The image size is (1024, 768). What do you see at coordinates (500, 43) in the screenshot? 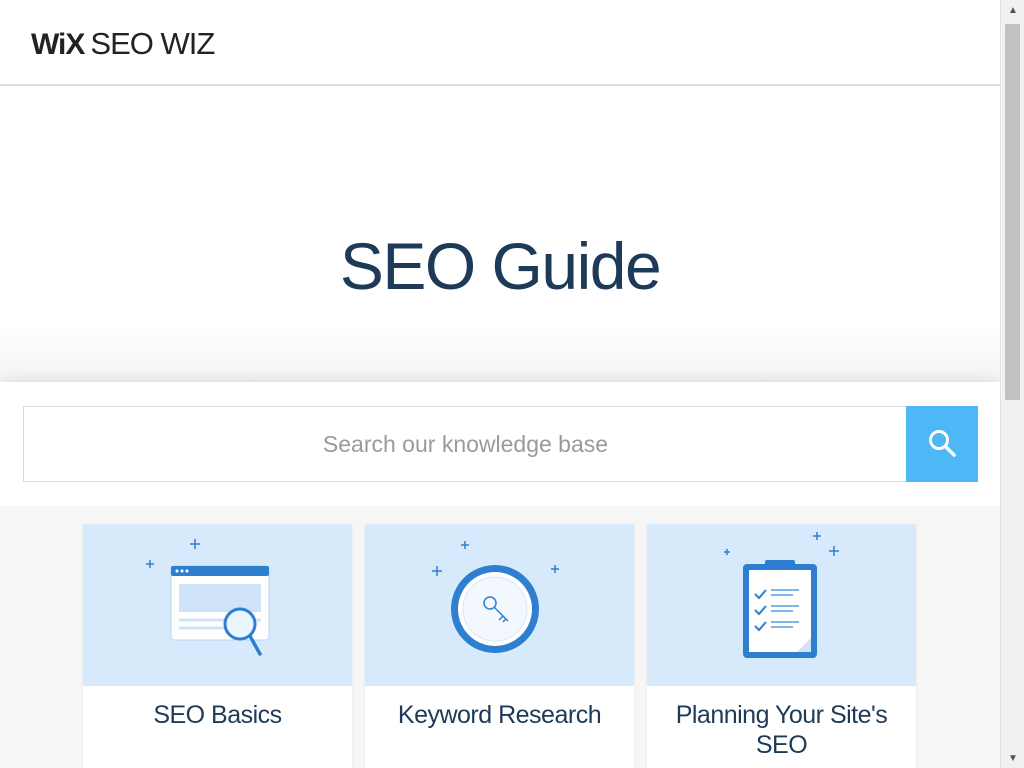
I see `site-header: WiX SEO WIZ` at bounding box center [500, 43].